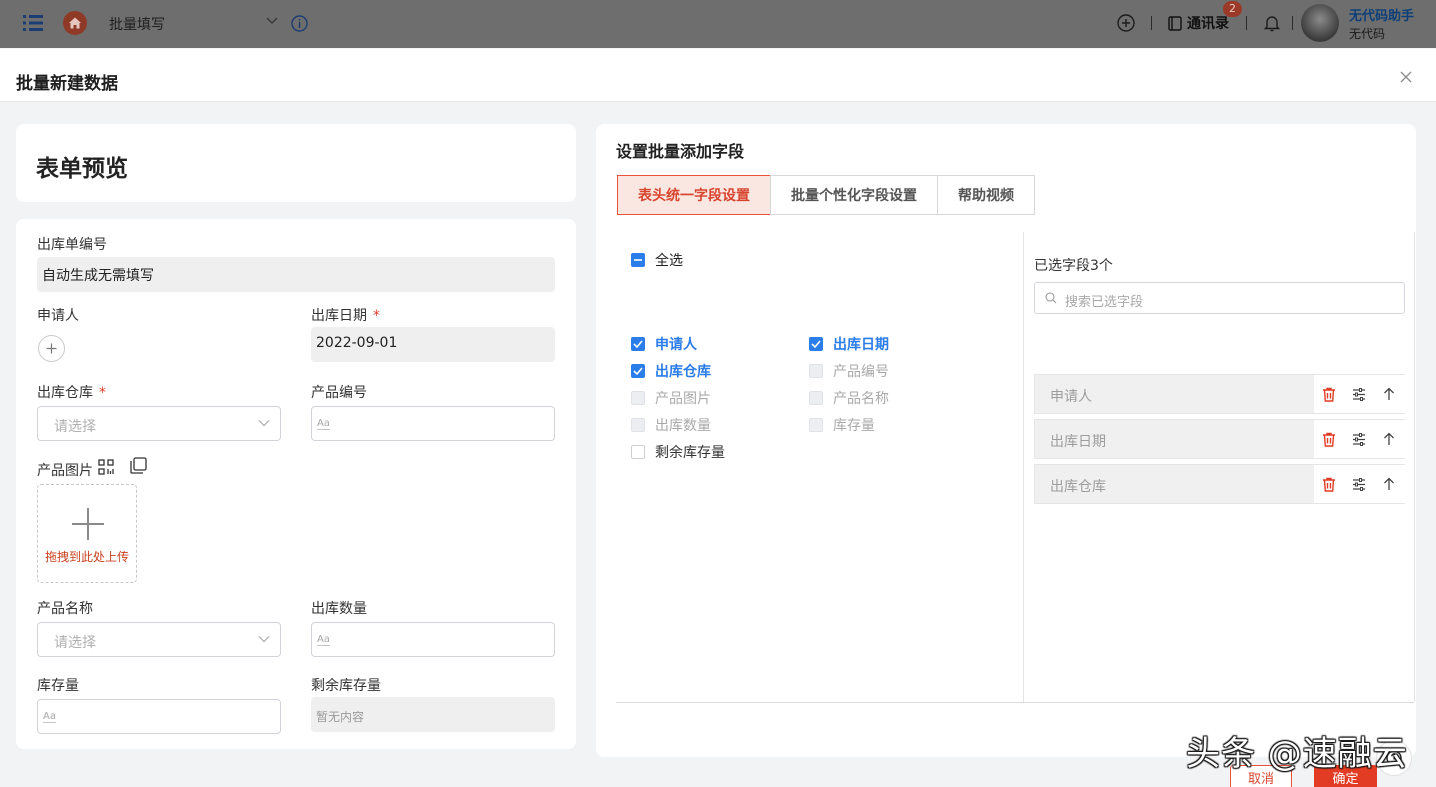 This screenshot has height=787, width=1436. What do you see at coordinates (1078, 487) in the screenshot?
I see `selected-field-name: 出库仓库` at bounding box center [1078, 487].